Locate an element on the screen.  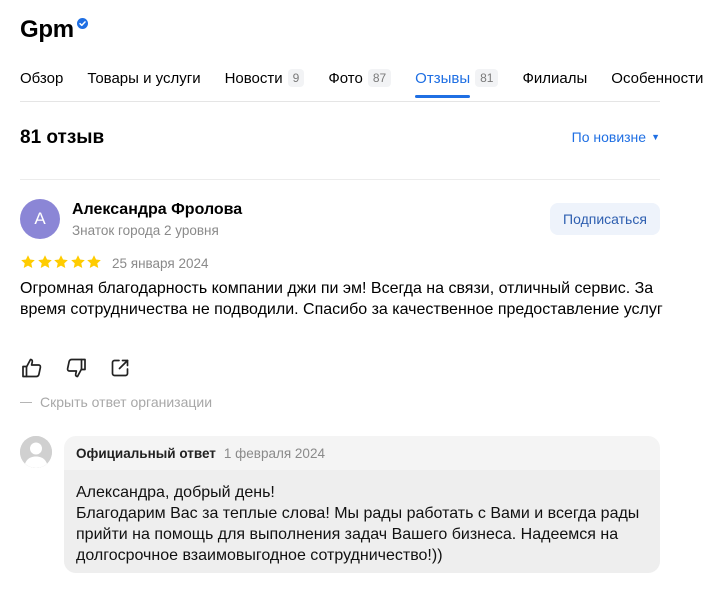
reviews-count-title: 81 отзыв is located at coordinates (62, 137).